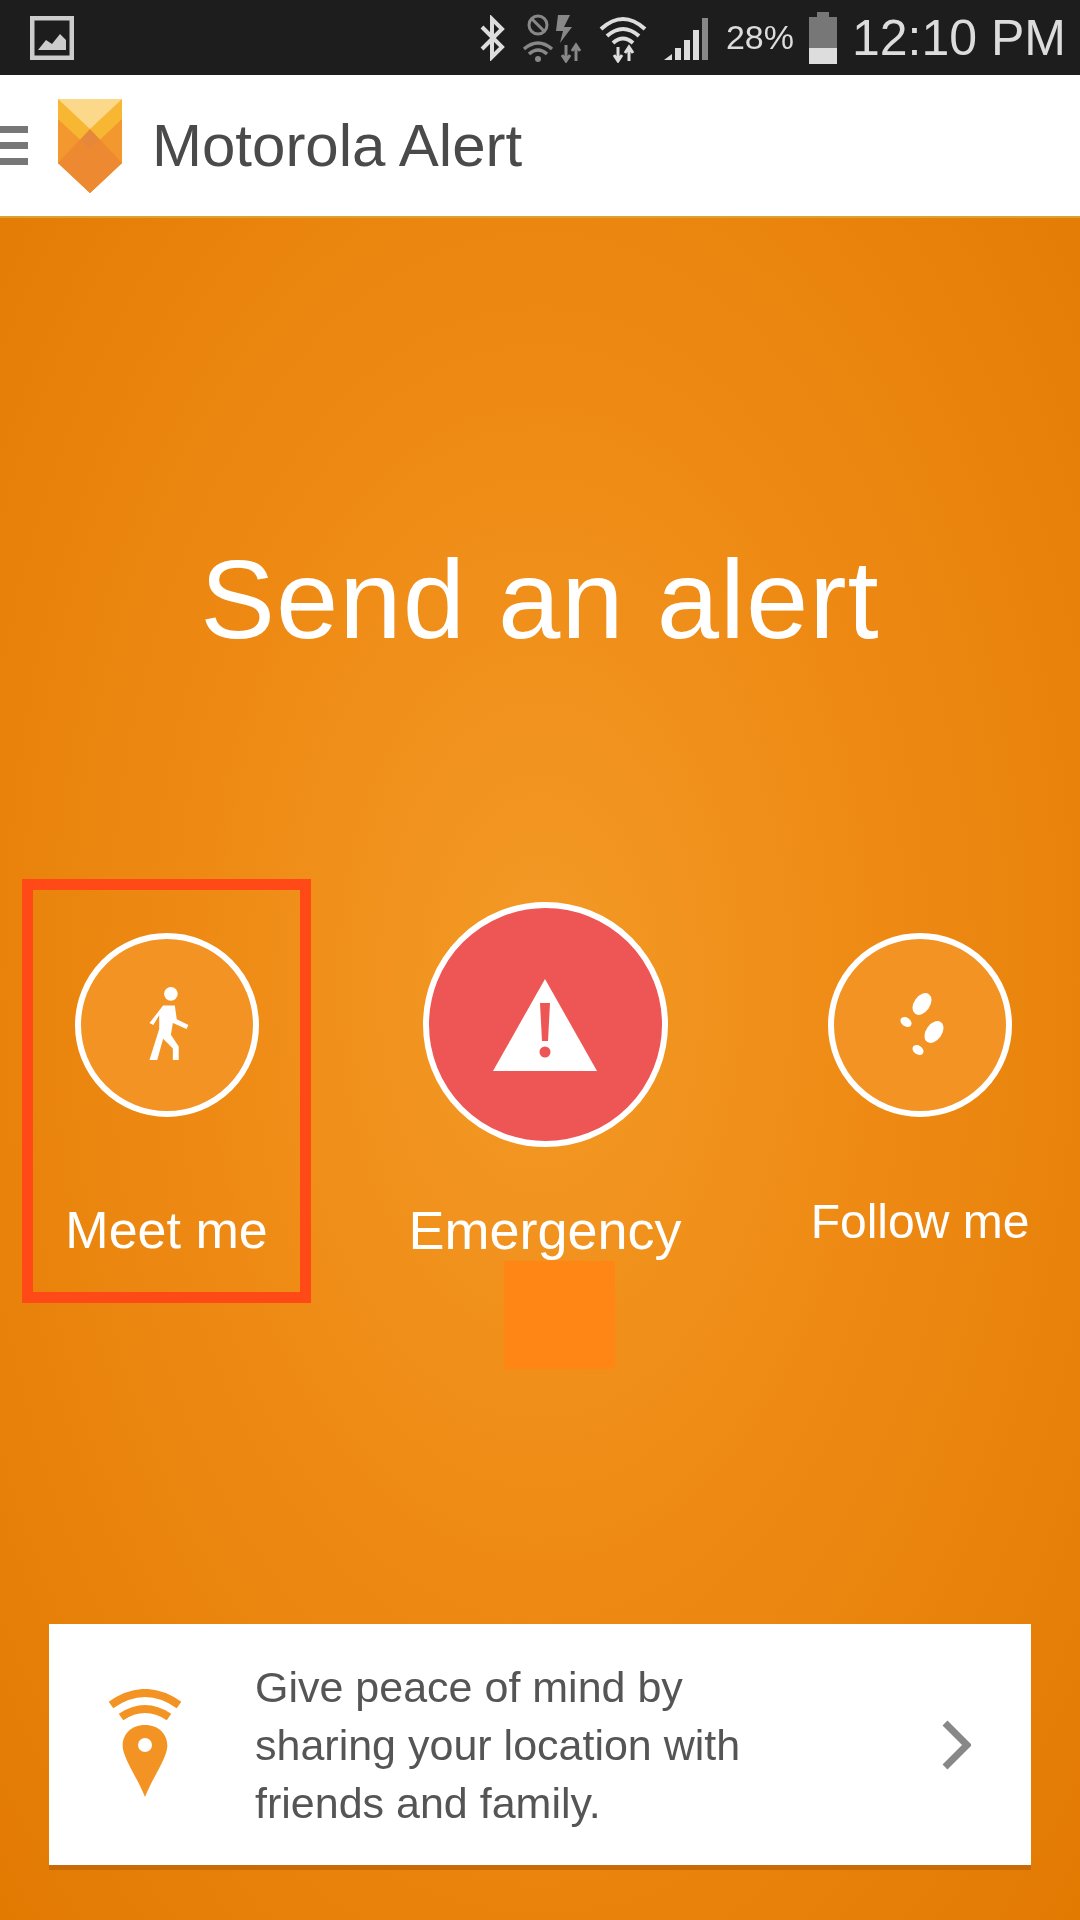  I want to click on logo-icon, so click(90, 145).